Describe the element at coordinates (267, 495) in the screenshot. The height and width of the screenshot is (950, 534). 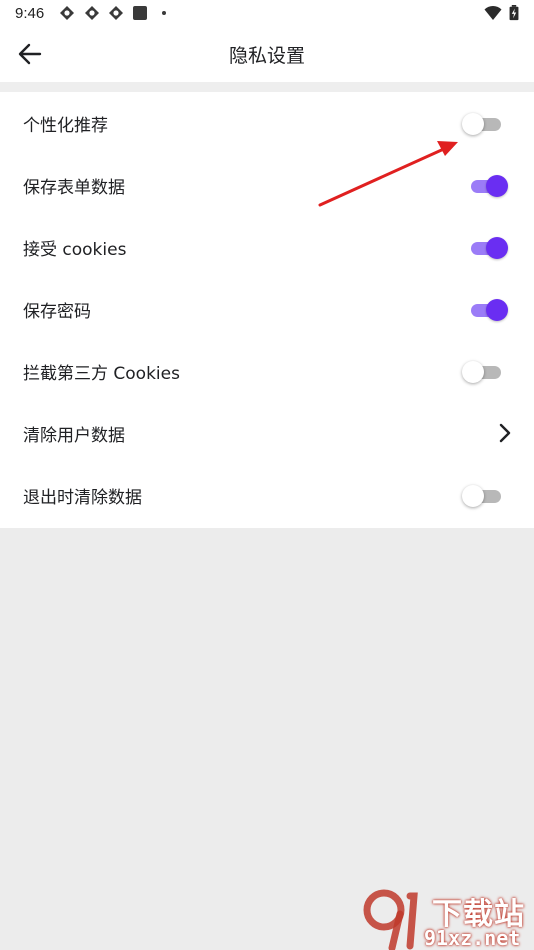
I see `setting-row-clear-data-on-exit: 退出时清除数据` at that location.